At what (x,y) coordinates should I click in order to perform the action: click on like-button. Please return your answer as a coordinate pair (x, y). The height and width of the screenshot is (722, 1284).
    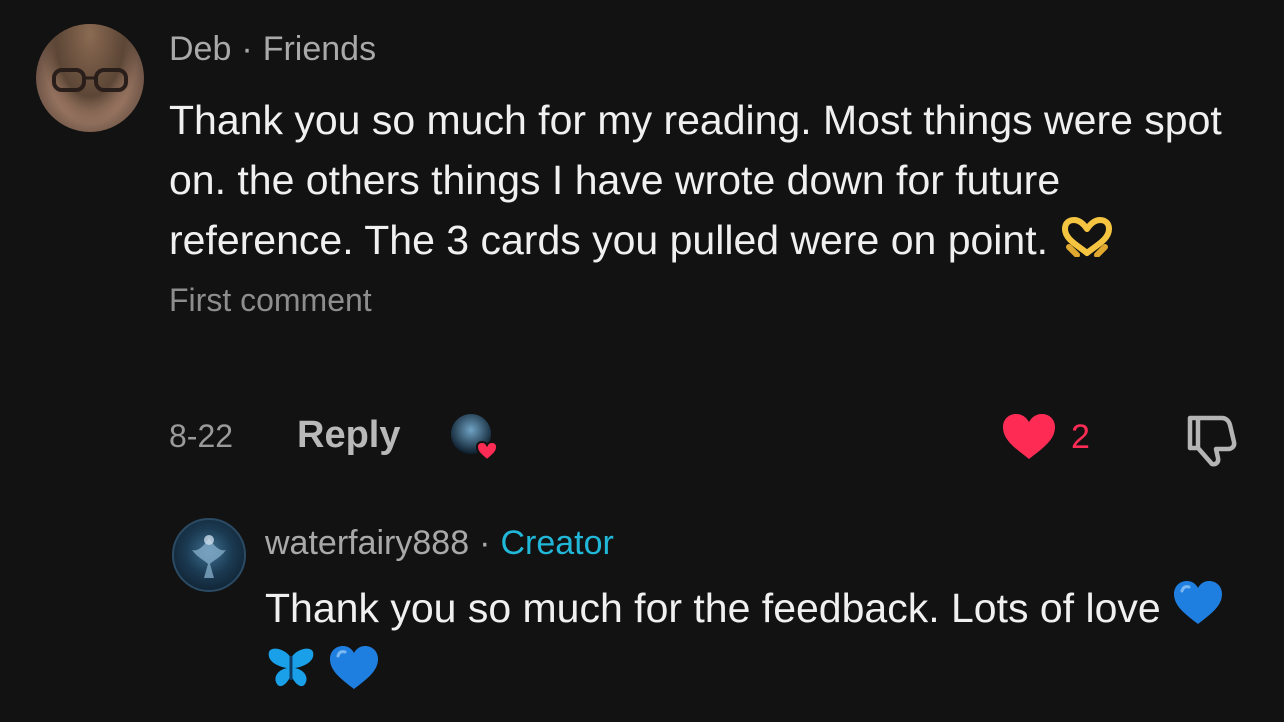
    Looking at the image, I should click on (1029, 437).